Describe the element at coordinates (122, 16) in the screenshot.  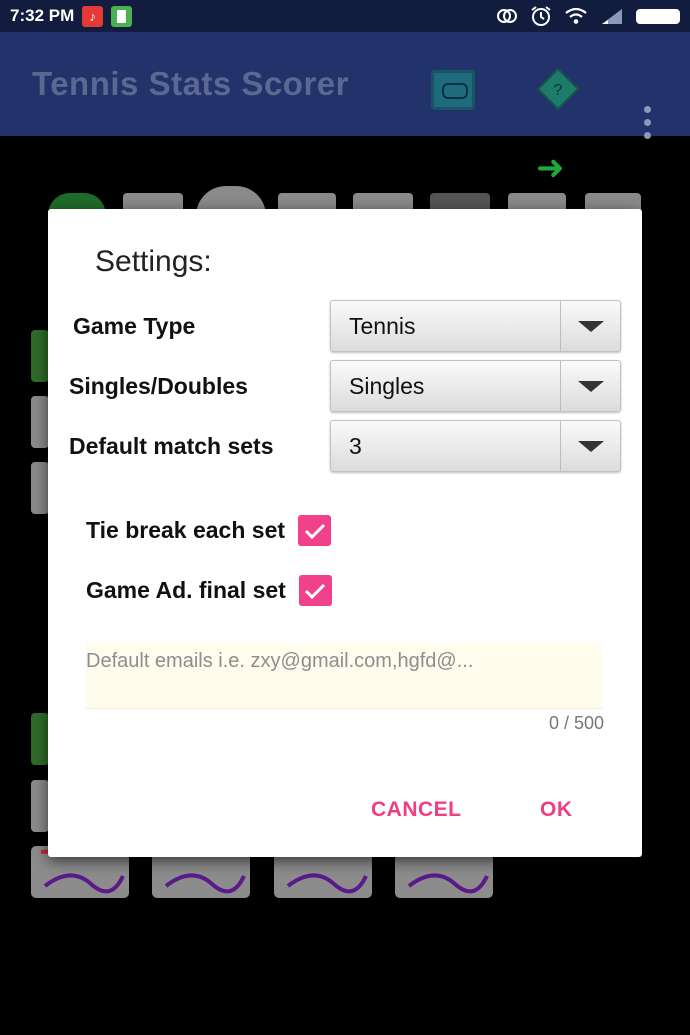
I see `battery-notification-icon` at that location.